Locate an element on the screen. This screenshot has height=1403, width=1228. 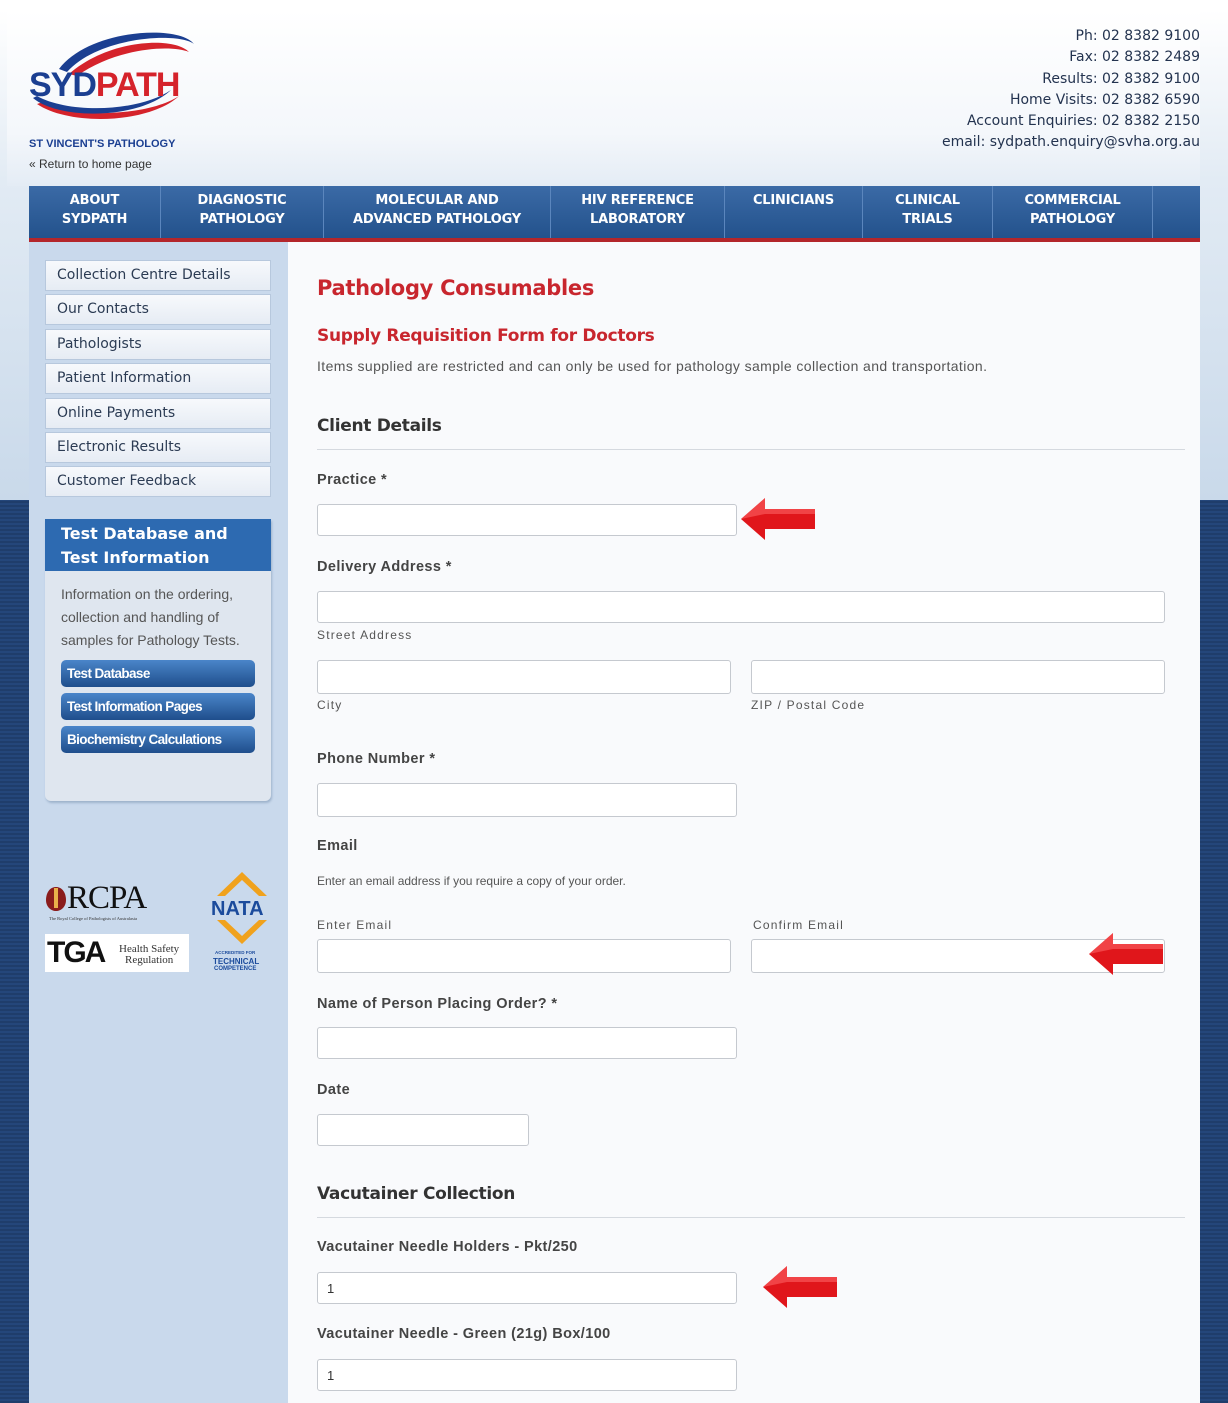
nav-item-molecular-advanced-pathology: MOLECULAR AND ADVANCED PATHOLOGY is located at coordinates (437, 212).